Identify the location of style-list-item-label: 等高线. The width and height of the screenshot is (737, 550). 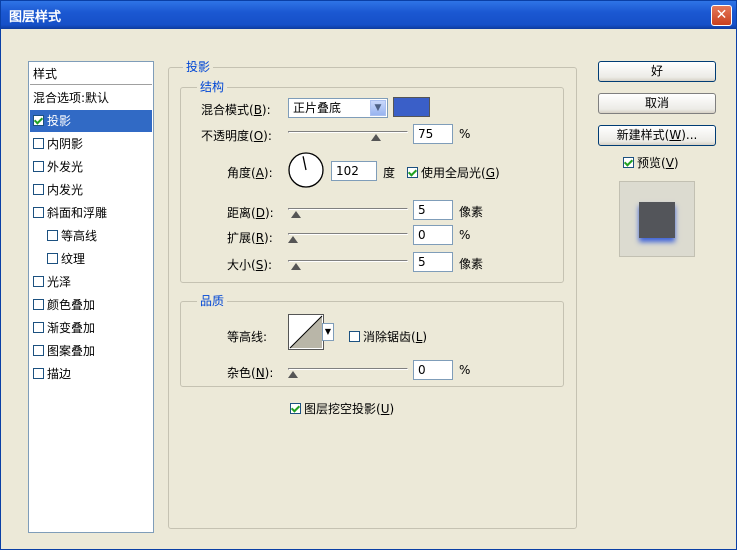
(79, 236).